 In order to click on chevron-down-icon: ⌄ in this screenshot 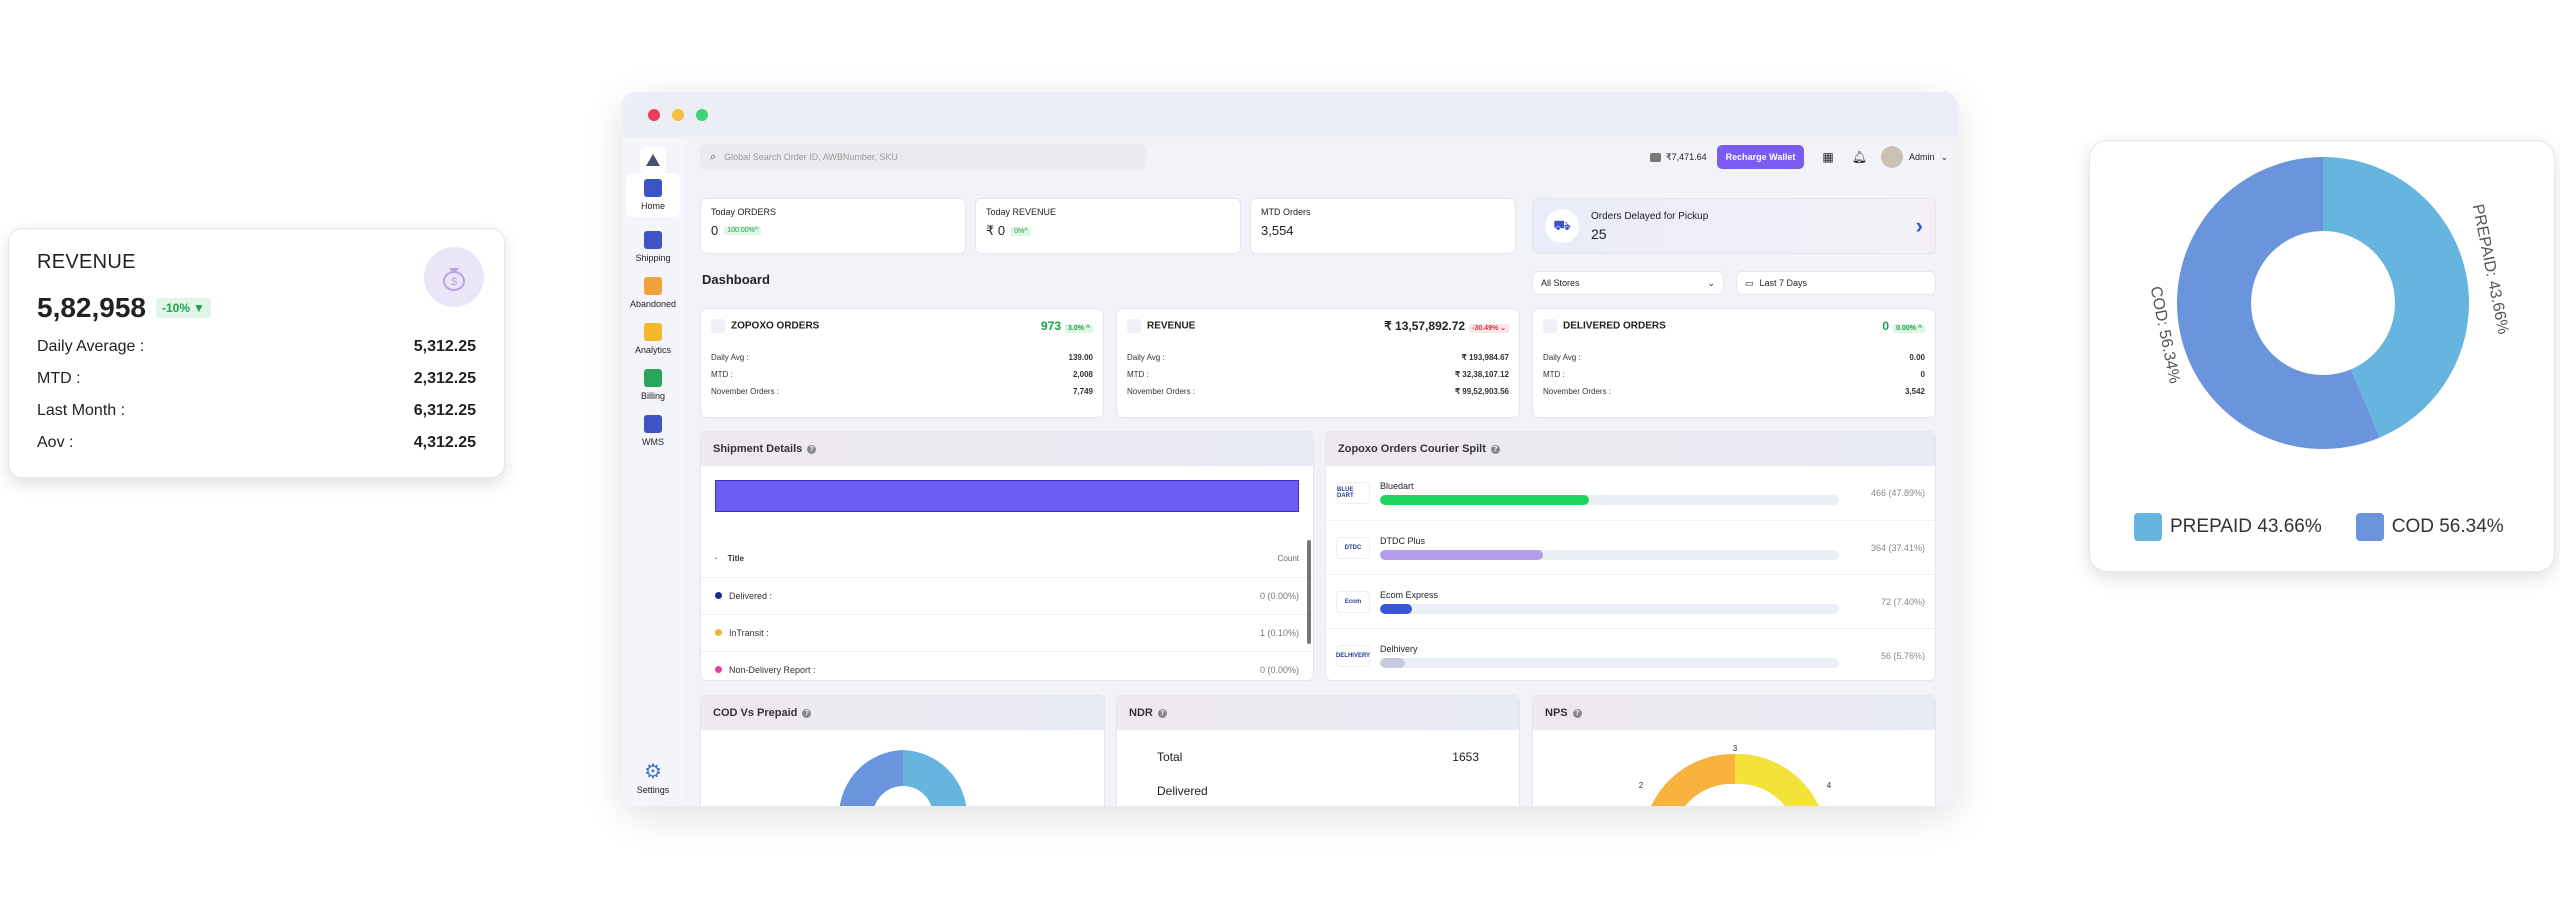, I will do `click(1711, 282)`.